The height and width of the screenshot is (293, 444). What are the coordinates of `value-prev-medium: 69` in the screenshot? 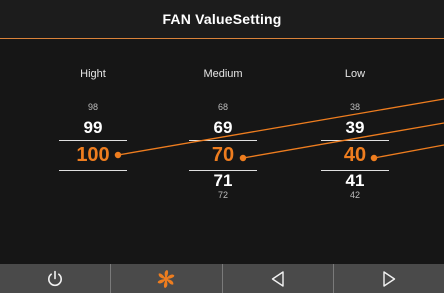 It's located at (223, 128).